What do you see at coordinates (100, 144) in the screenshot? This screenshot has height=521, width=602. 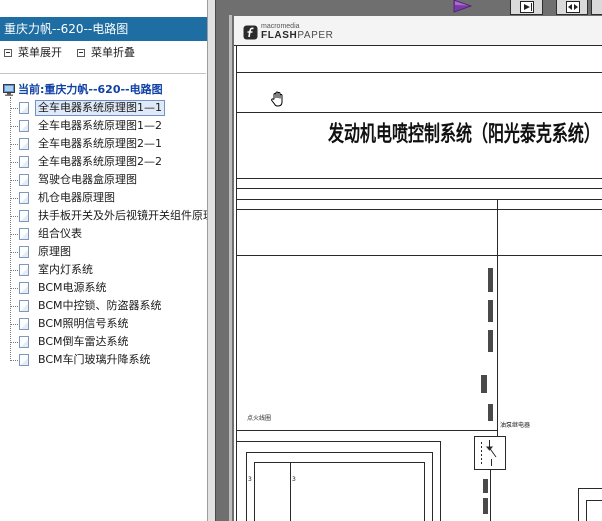 I see `tree-item-label: 全车电器系统原理图2—1` at bounding box center [100, 144].